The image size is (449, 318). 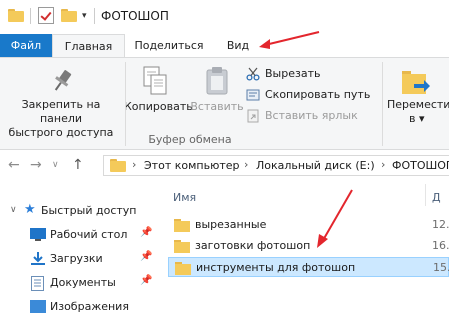 What do you see at coordinates (14, 165) in the screenshot?
I see `back-arrow-icon: ←` at bounding box center [14, 165].